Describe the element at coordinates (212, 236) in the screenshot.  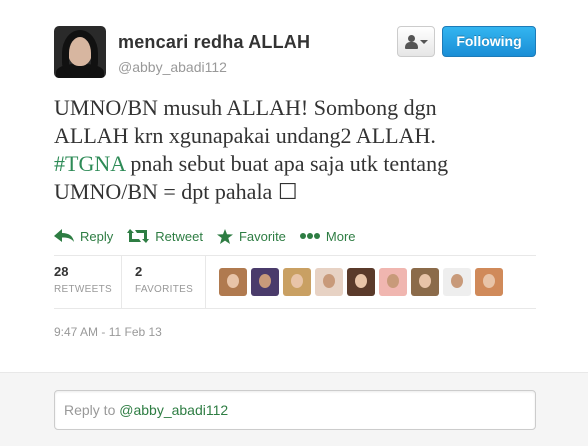
I see `tweet-actions: Reply Retweet Favorite More` at that location.